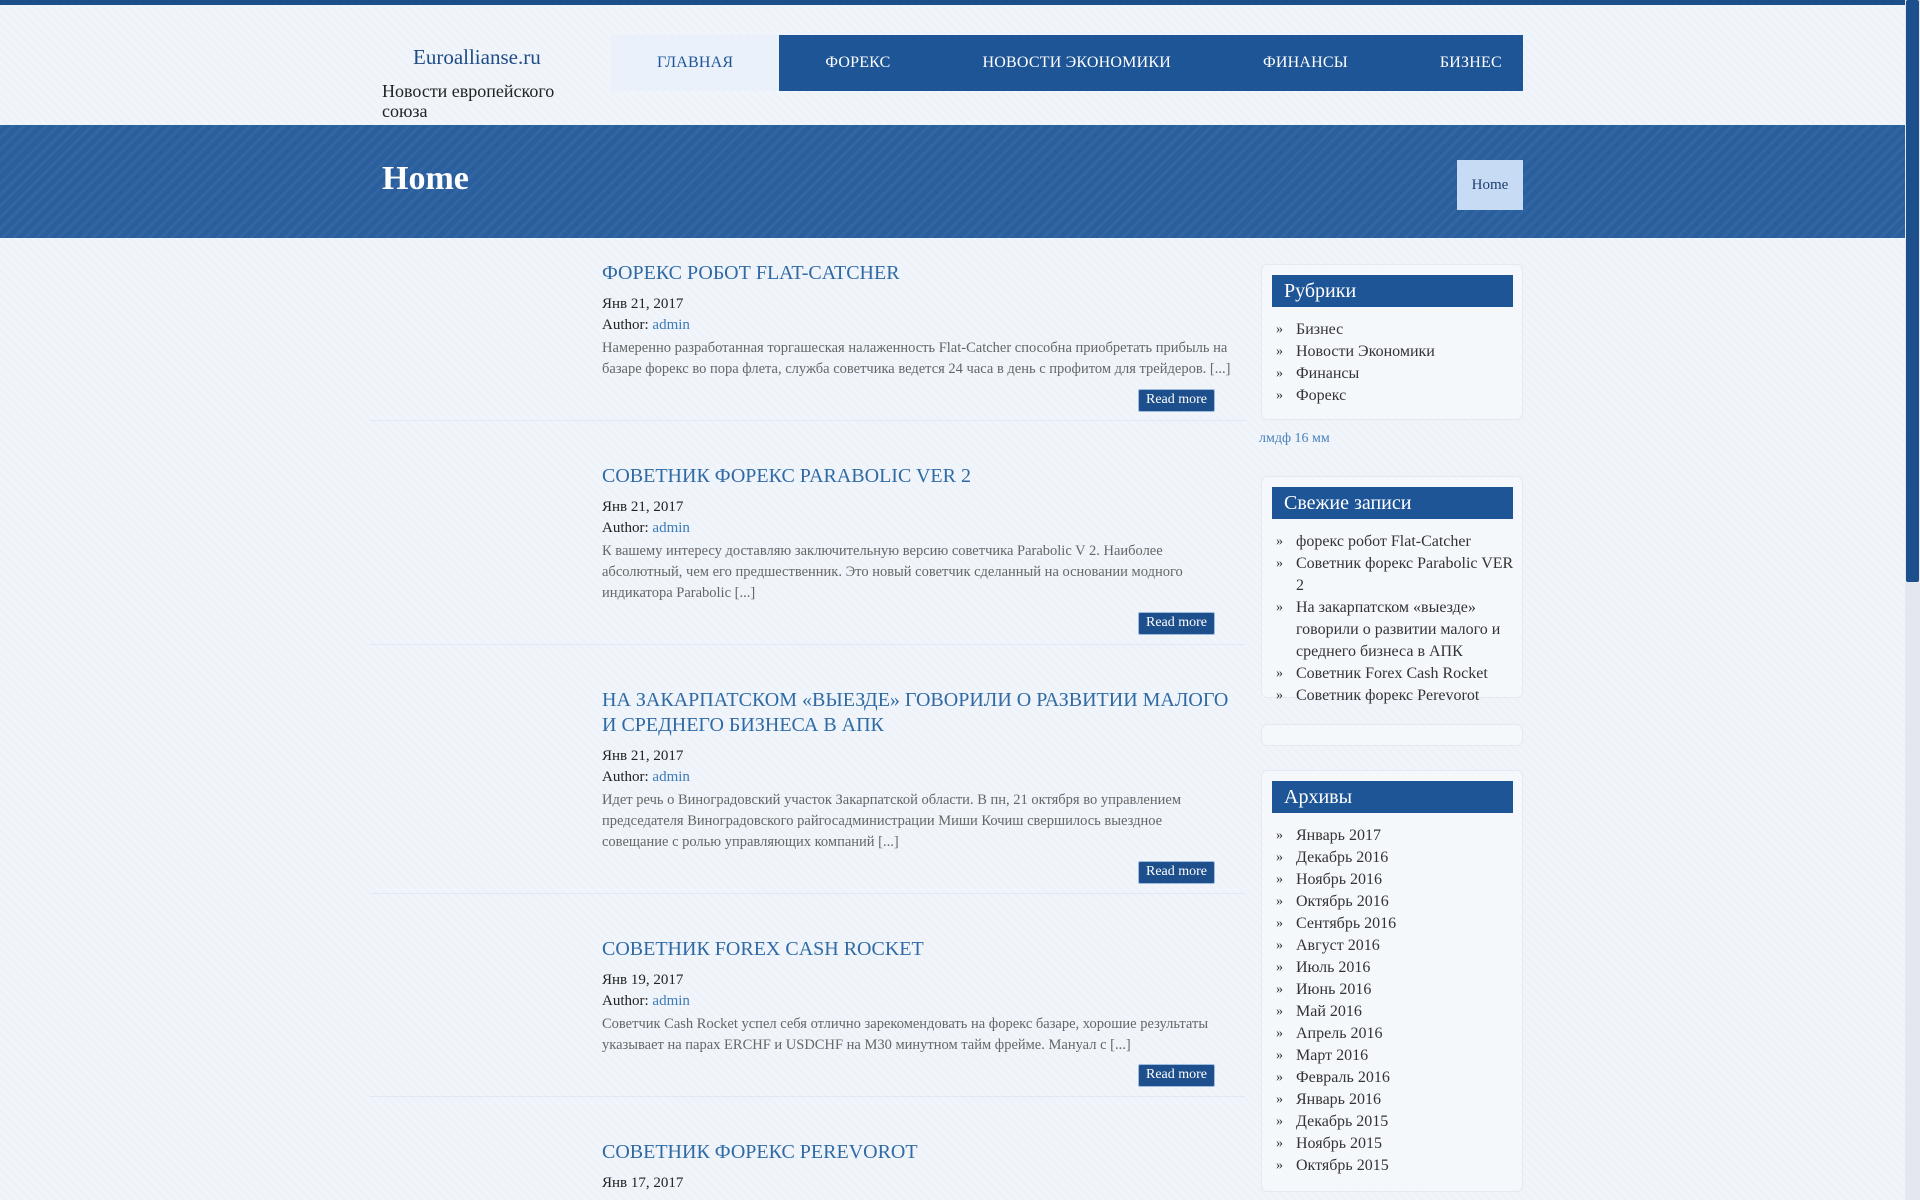 The height and width of the screenshot is (1200, 1920). Describe the element at coordinates (1396, 880) in the screenshot. I see `list-item: » Ноябрь 2016` at that location.